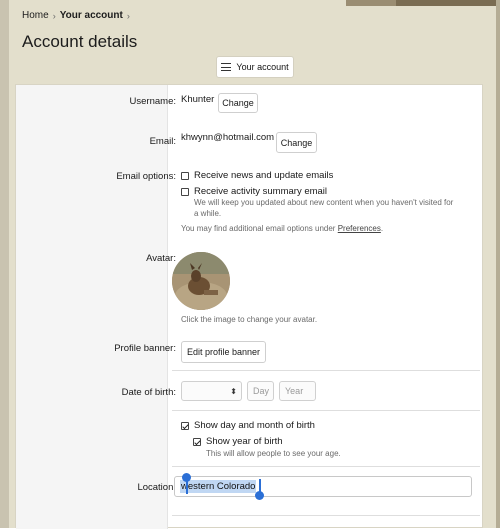  I want to click on avatar-photo, so click(201, 281).